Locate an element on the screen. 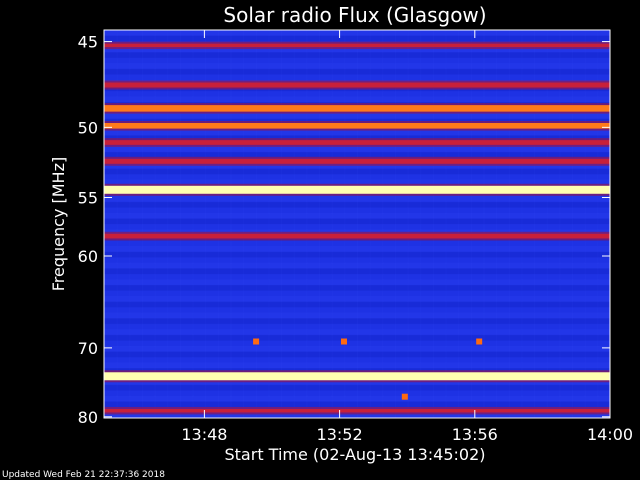 The height and width of the screenshot is (480, 640). y-tick-label: 80 is located at coordinates (88, 417).